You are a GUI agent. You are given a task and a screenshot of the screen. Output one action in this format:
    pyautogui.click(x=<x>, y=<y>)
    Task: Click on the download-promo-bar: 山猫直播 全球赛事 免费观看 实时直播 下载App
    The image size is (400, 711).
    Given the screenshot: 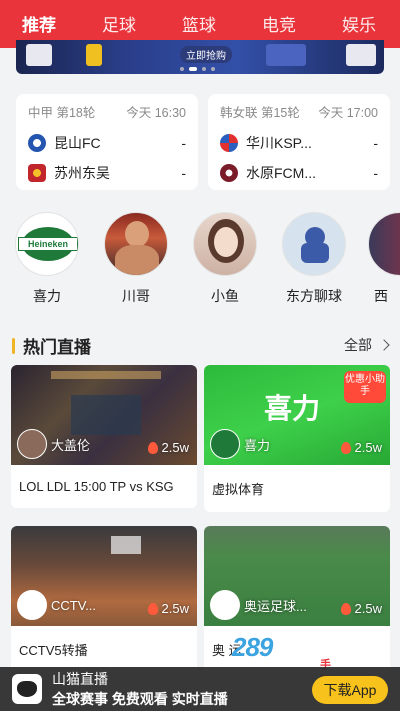 What is the action you would take?
    pyautogui.click(x=200, y=689)
    